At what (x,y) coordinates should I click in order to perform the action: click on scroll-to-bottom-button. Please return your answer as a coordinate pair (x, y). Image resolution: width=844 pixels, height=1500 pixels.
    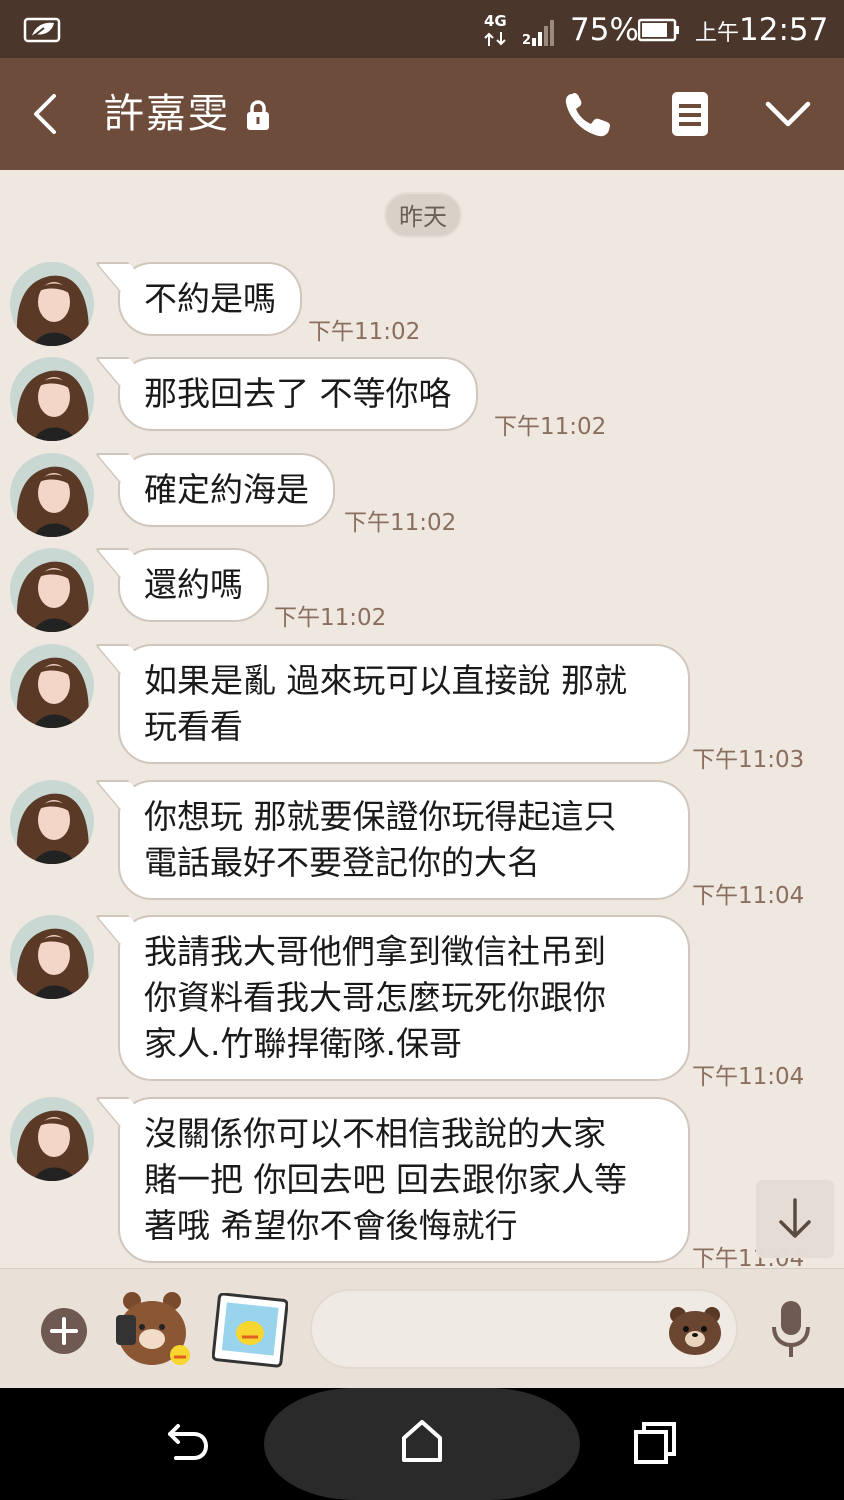
    Looking at the image, I should click on (795, 1219).